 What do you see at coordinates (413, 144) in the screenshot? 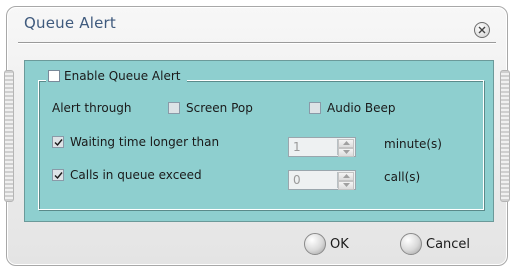
I see `waiting-time-unit: minute(s)` at bounding box center [413, 144].